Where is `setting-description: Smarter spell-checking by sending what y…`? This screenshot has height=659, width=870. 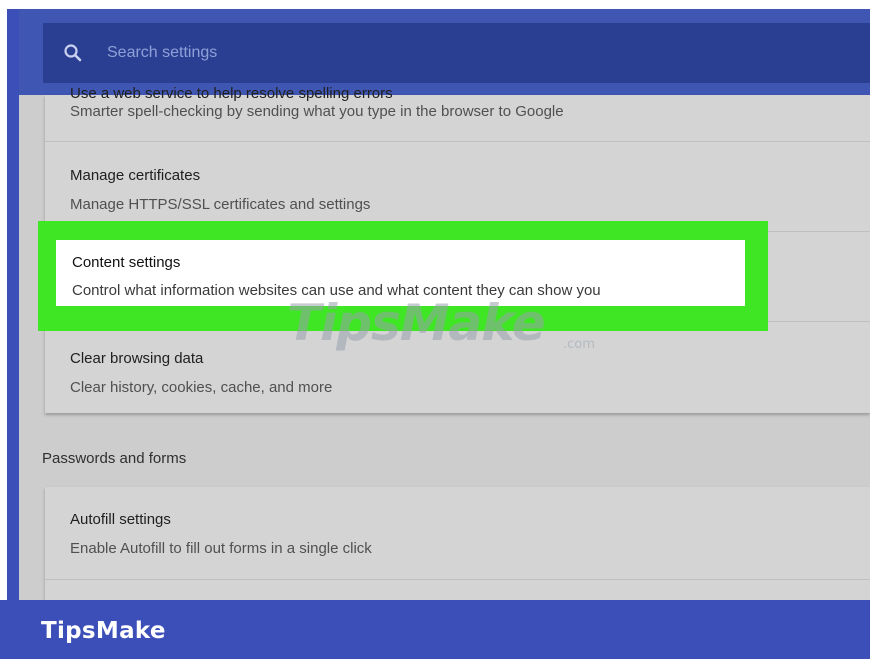
setting-description: Smarter spell-checking by sending what y… is located at coordinates (317, 111).